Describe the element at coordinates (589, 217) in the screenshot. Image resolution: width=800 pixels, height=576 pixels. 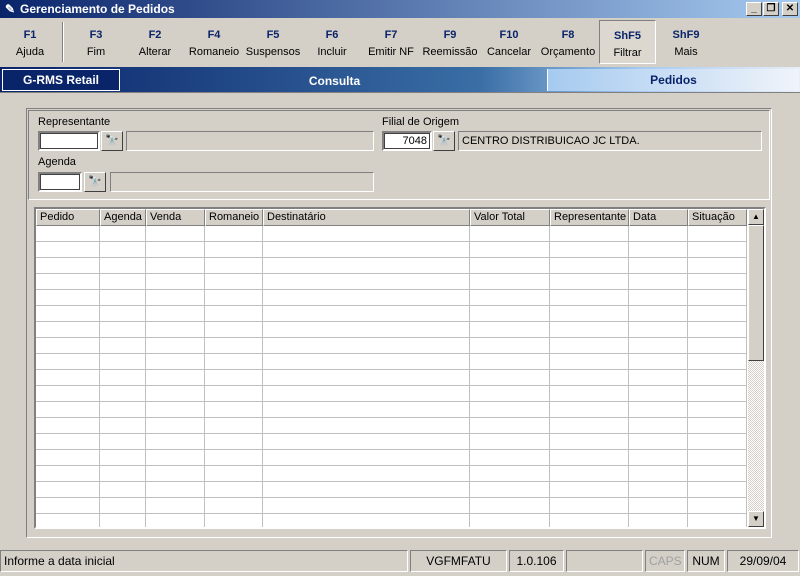
I see `column-header: Representante` at that location.